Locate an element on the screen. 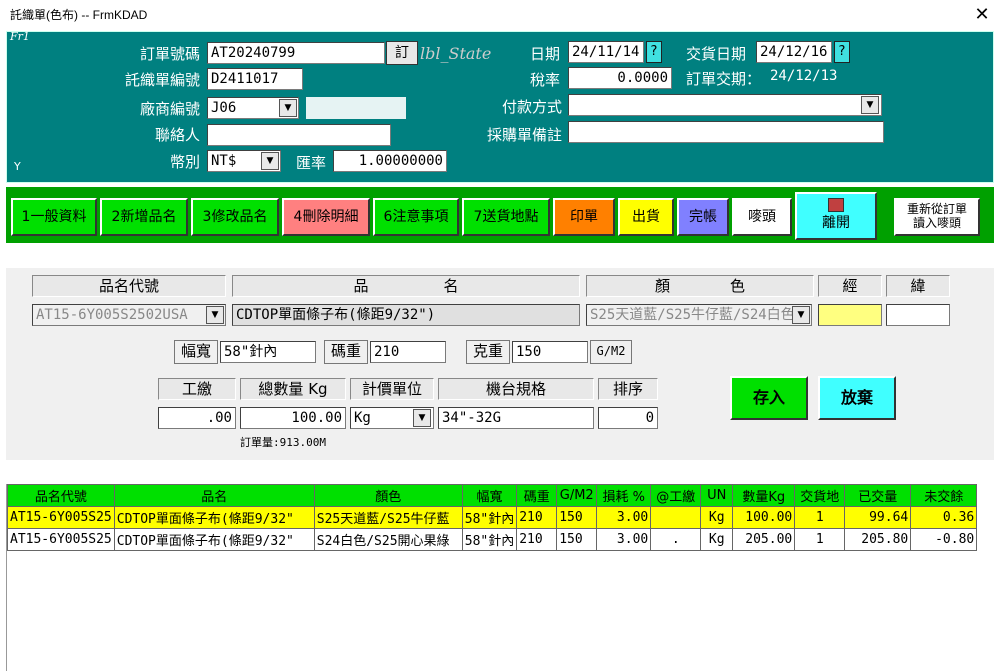 This screenshot has width=1003, height=671. delivery-date-input: 24/12/16 is located at coordinates (794, 52).